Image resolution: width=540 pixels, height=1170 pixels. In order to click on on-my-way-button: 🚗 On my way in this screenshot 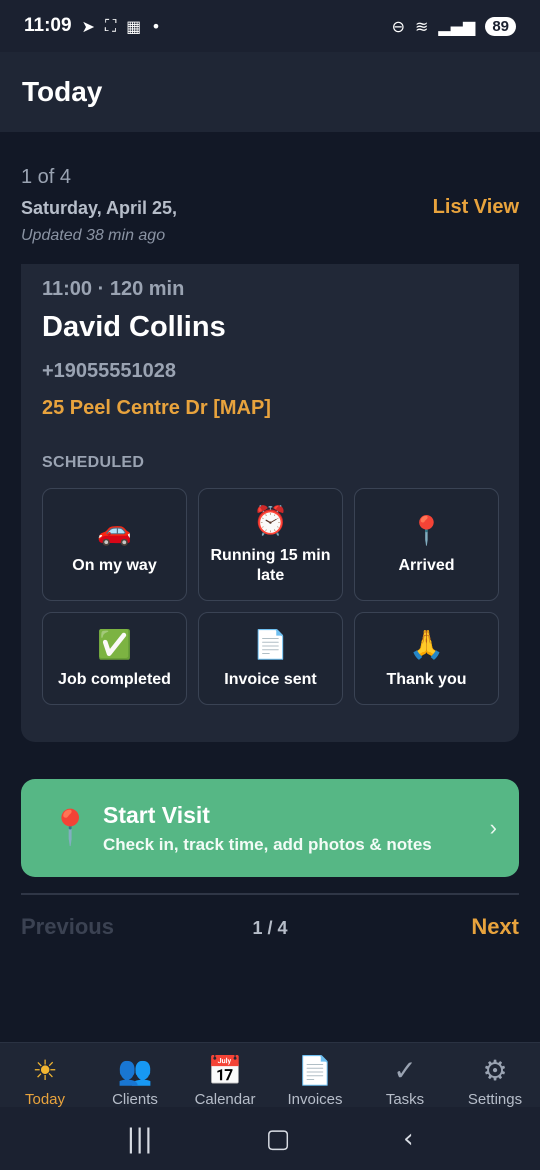, I will do `click(114, 544)`.